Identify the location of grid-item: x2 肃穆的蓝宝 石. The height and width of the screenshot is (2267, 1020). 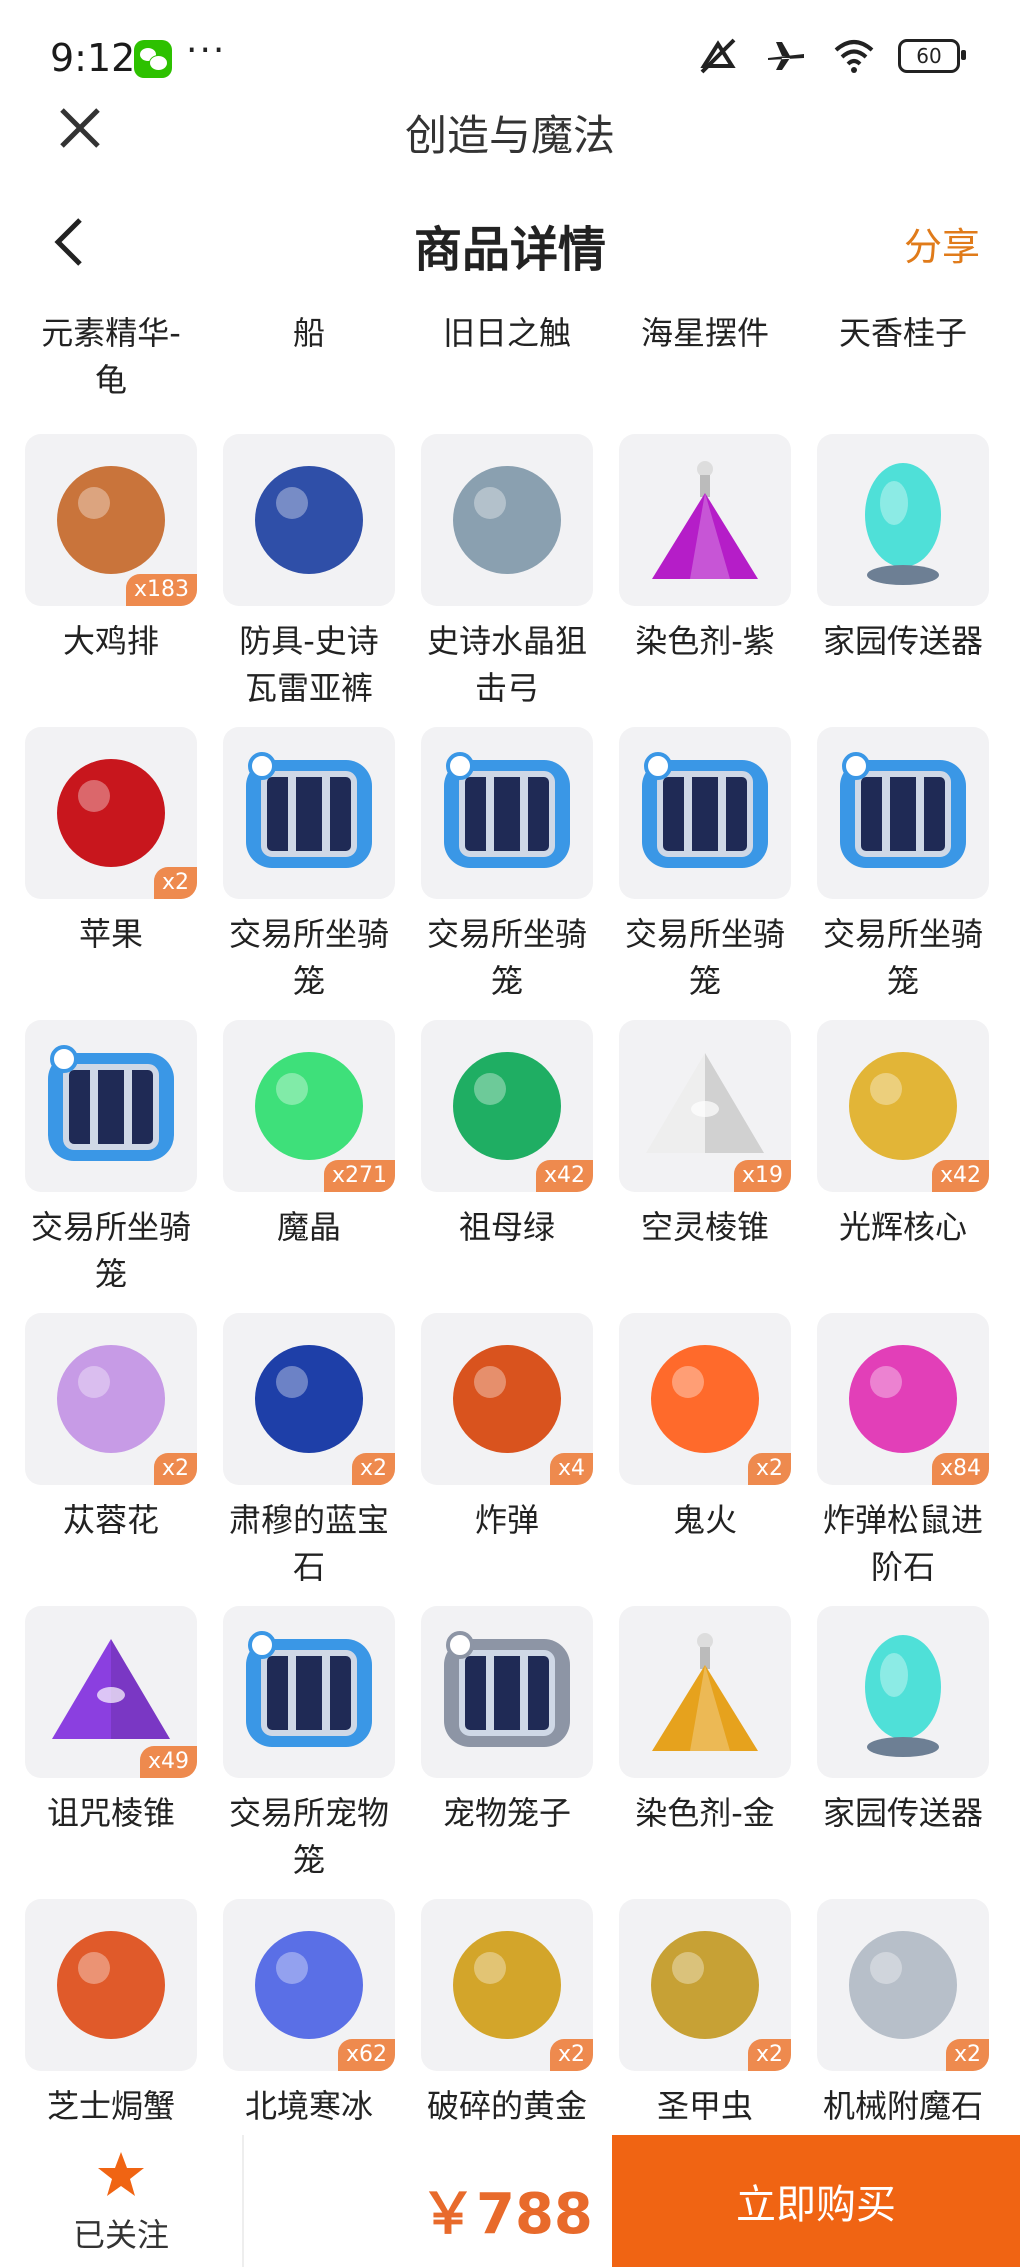
(309, 1453).